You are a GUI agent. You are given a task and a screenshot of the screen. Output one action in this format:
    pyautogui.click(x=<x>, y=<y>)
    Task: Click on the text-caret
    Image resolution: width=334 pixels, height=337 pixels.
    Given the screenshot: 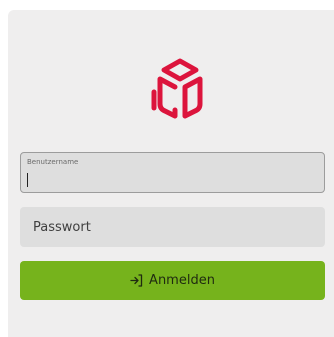 What is the action you would take?
    pyautogui.click(x=27, y=180)
    